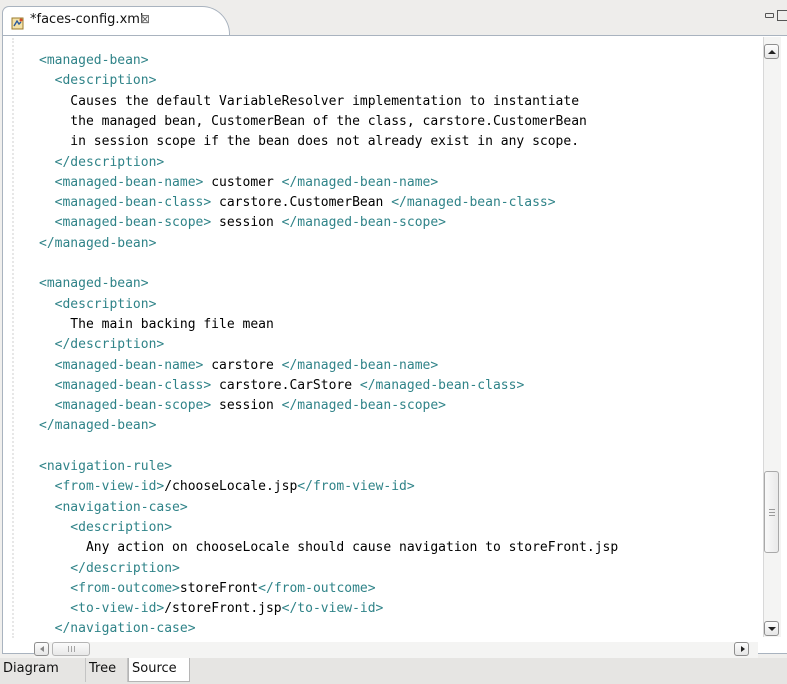 The image size is (787, 684). What do you see at coordinates (360, 182) in the screenshot?
I see `xml-tag: </managed-bean-name>` at bounding box center [360, 182].